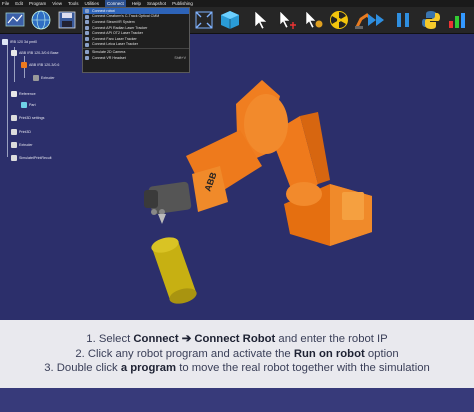  Describe the element at coordinates (37, 3) in the screenshot. I see `menu-program: Program` at that location.